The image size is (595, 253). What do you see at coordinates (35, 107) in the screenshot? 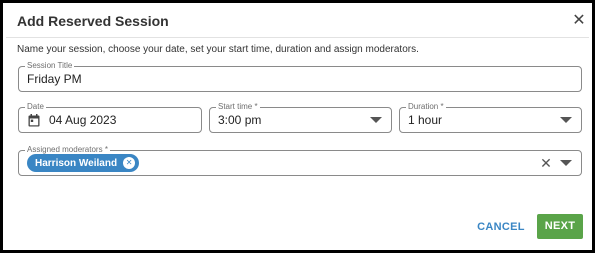
I see `date-label: Date` at bounding box center [35, 107].